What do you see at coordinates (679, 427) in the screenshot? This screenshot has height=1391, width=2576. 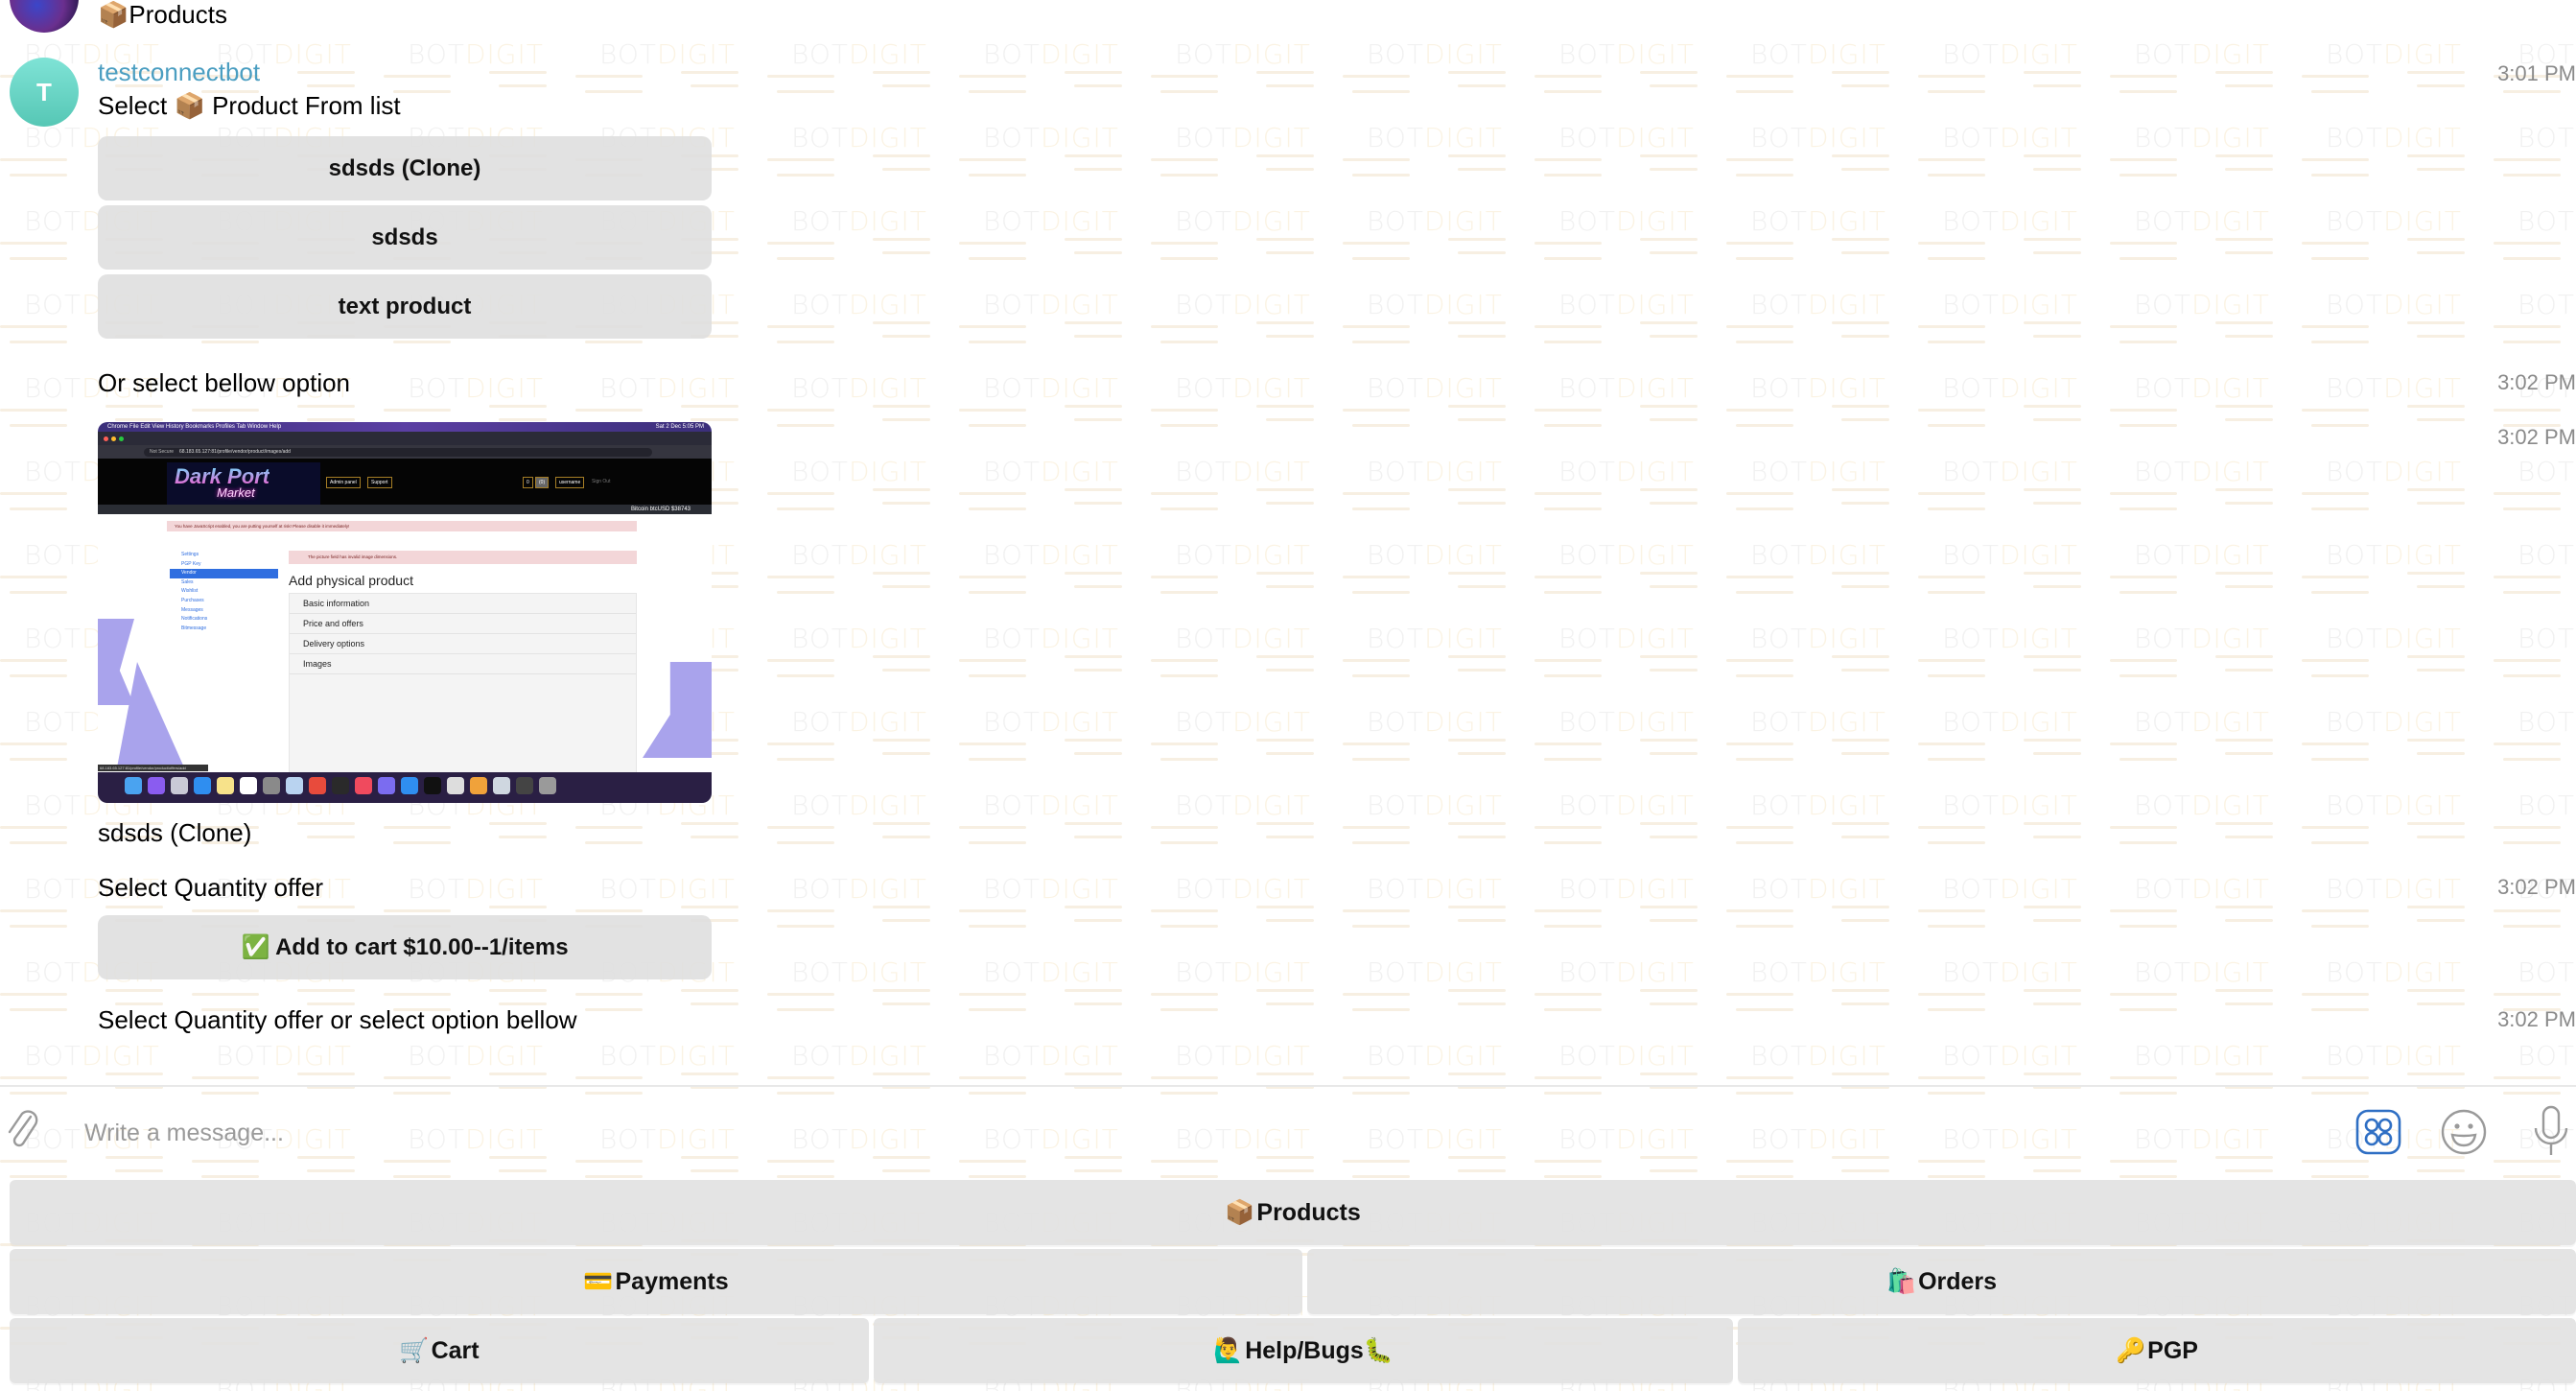 I see `photo-menubar-clock: Sat 2 Dec 5:05 PM` at bounding box center [679, 427].